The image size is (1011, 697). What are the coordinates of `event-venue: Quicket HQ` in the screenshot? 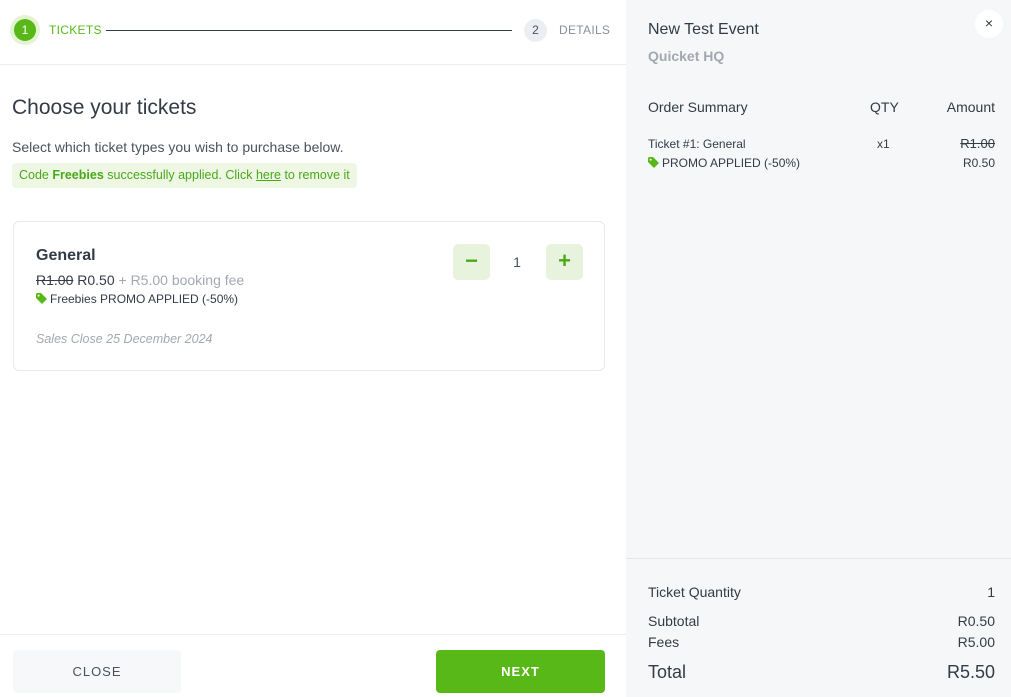 It's located at (686, 56).